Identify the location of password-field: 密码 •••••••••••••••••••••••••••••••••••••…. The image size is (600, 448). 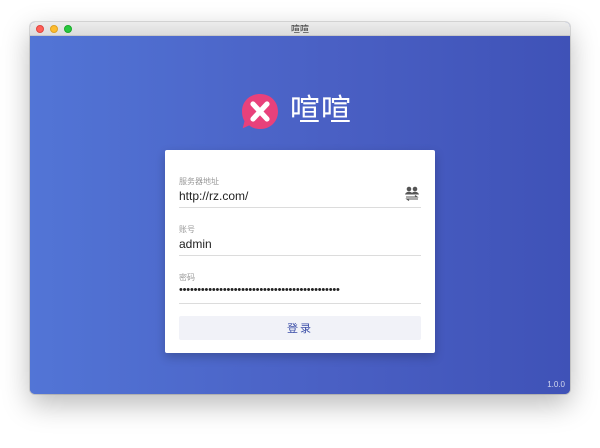
(300, 288).